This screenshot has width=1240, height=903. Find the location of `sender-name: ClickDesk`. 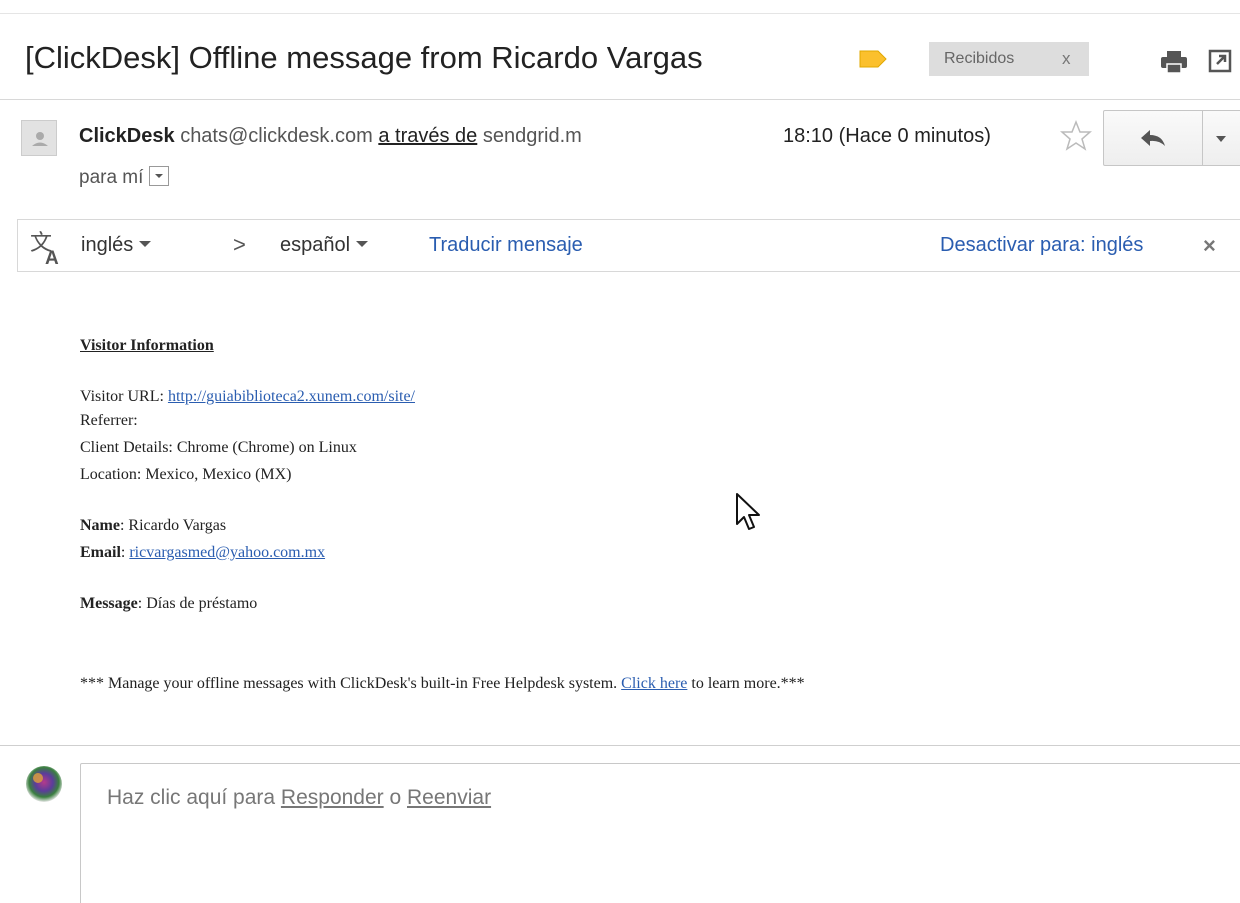

sender-name: ClickDesk is located at coordinates (127, 136).